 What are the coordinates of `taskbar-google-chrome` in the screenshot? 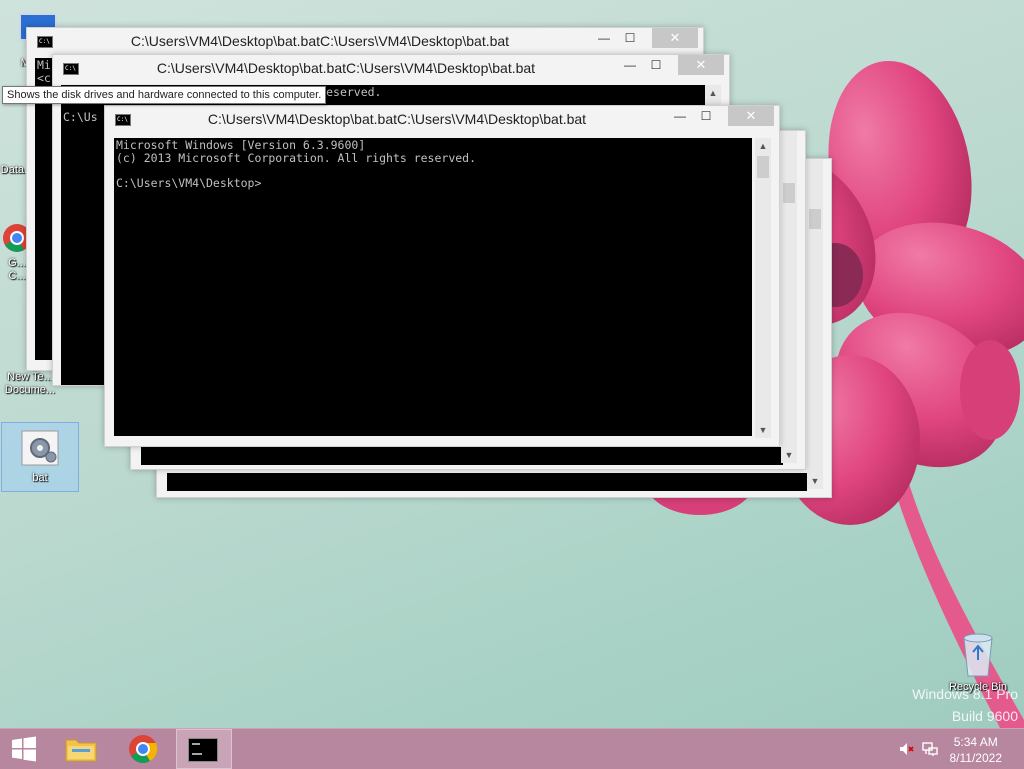 It's located at (143, 749).